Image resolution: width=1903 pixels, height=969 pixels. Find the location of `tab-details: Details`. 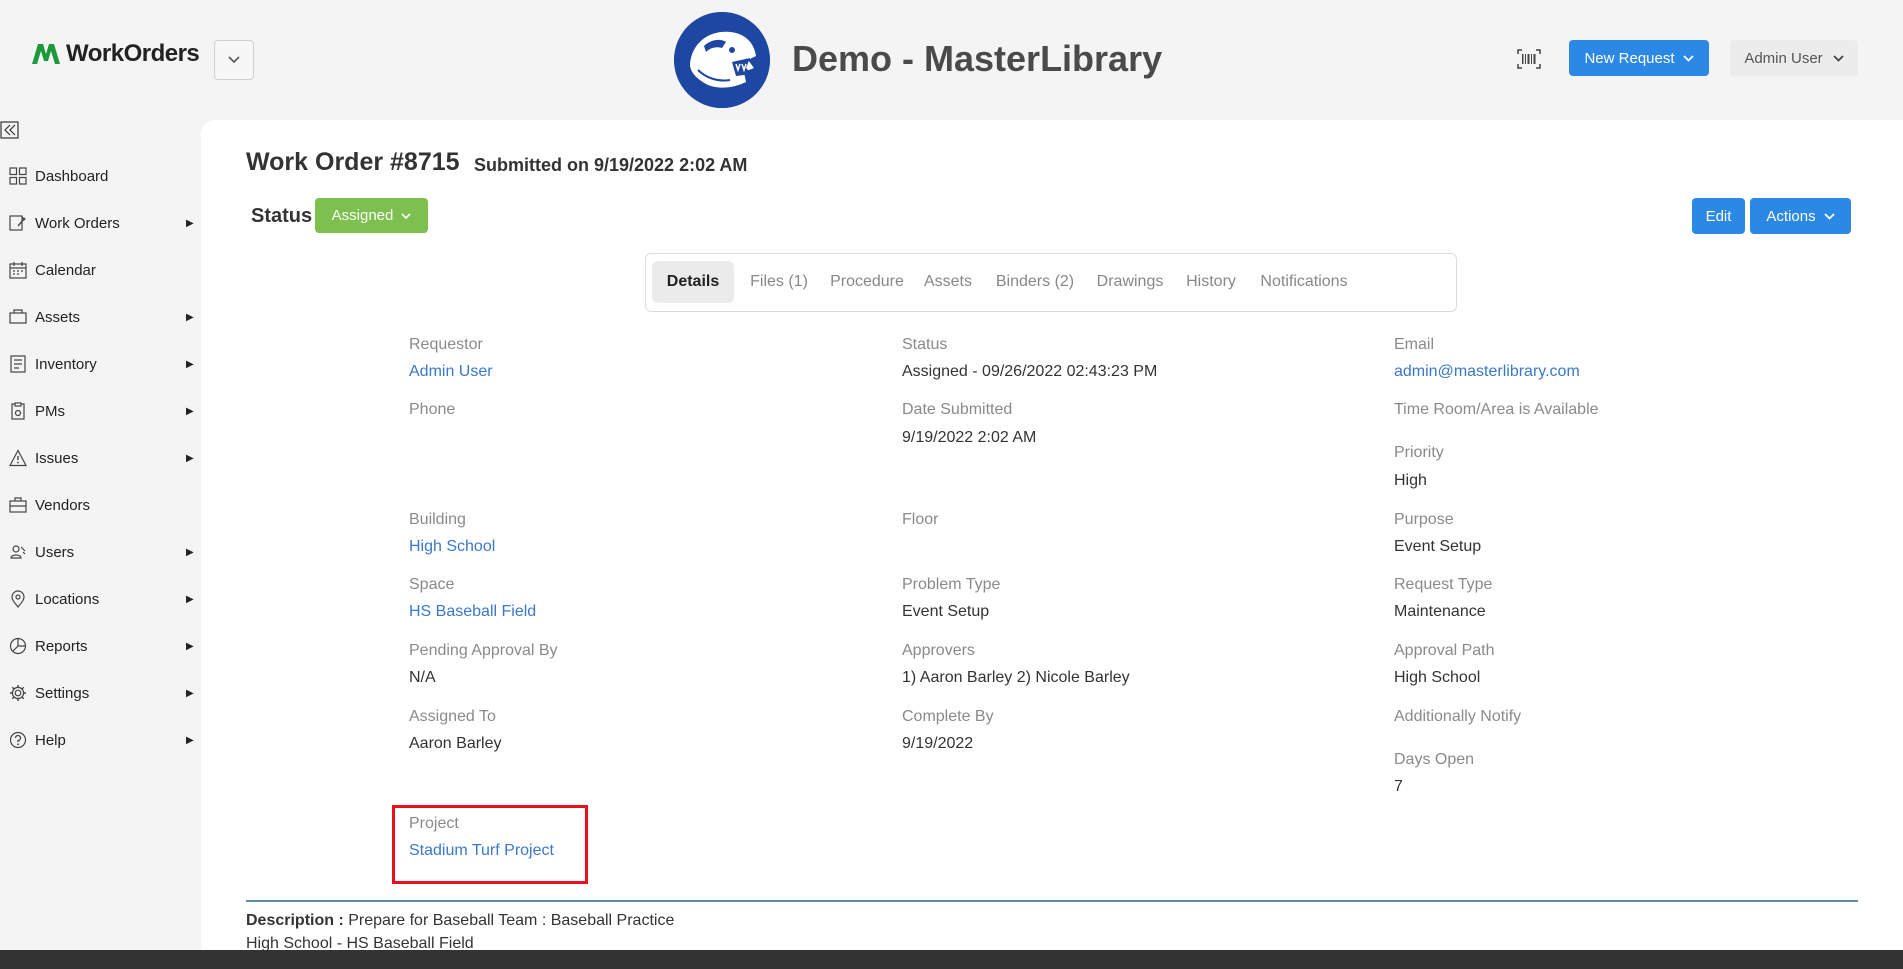

tab-details: Details is located at coordinates (693, 282).